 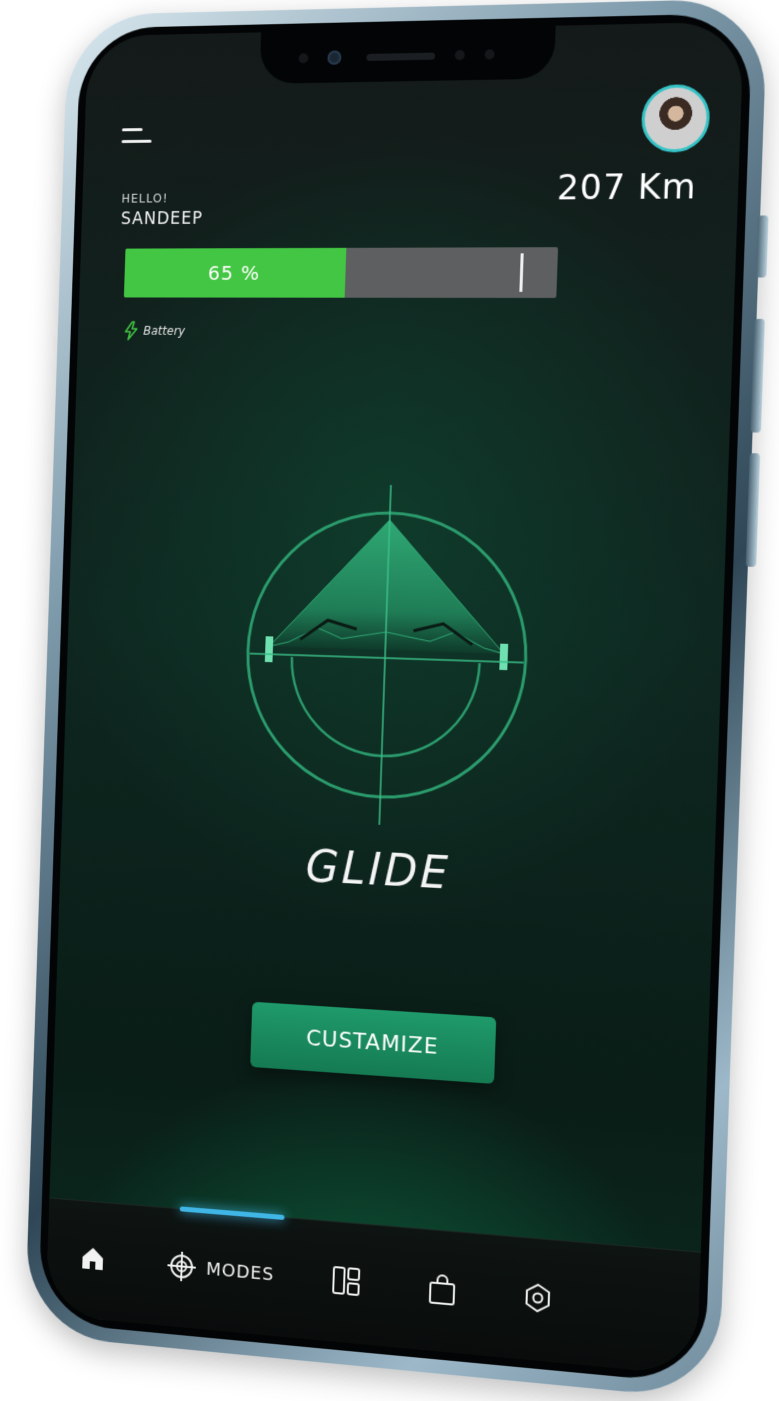 I want to click on home-icon, so click(x=93, y=1258).